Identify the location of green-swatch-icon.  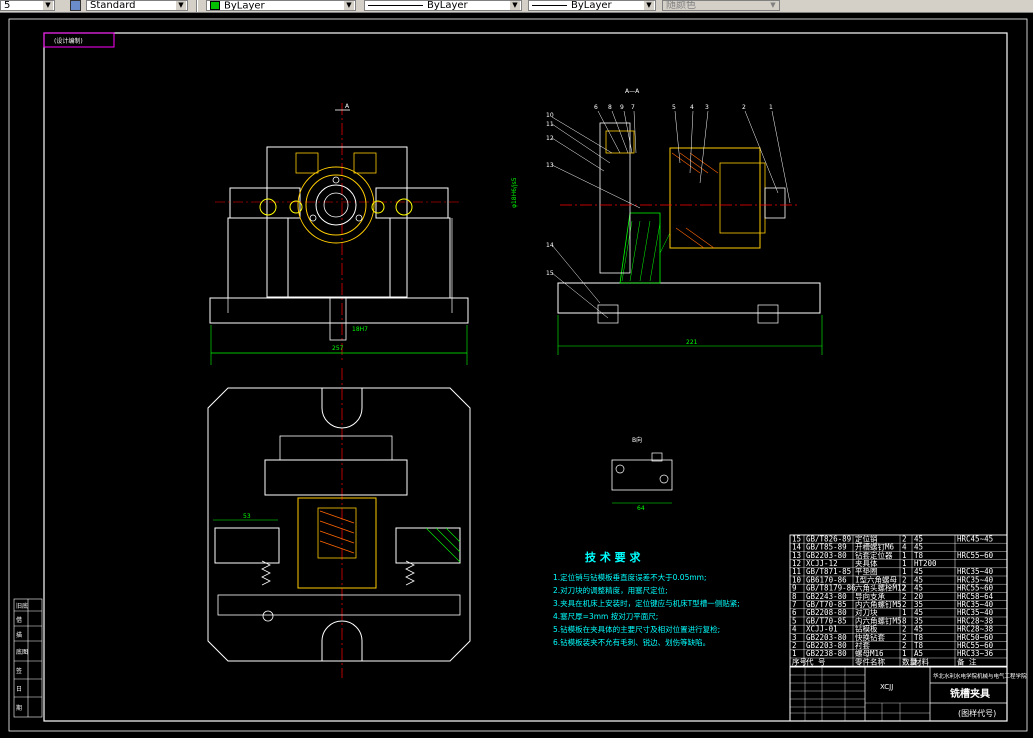
(215, 5).